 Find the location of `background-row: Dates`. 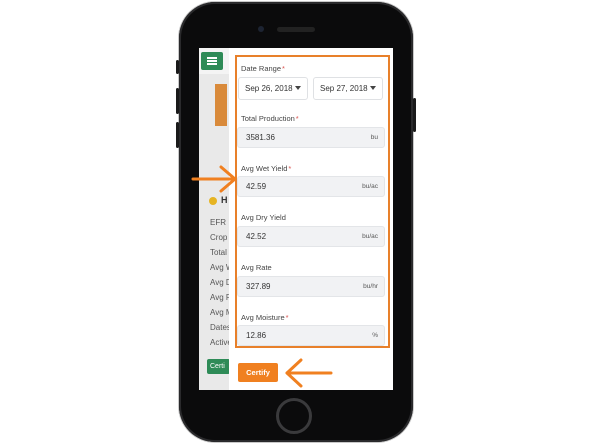

background-row: Dates is located at coordinates (220, 327).